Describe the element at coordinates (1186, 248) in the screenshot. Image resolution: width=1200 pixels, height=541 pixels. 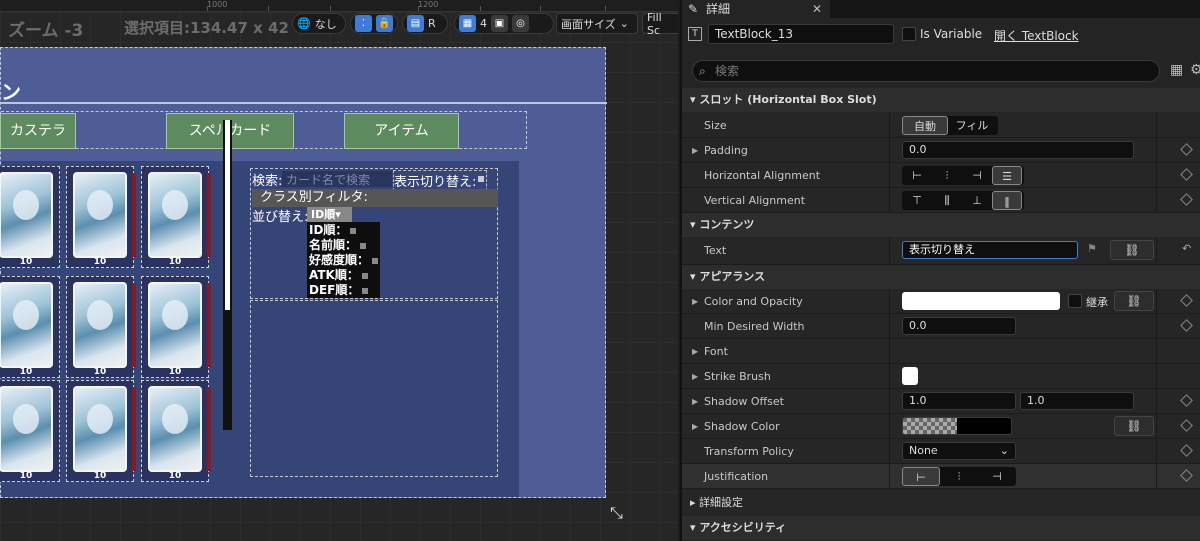
I see `reset-arrow-icon: ↶` at that location.